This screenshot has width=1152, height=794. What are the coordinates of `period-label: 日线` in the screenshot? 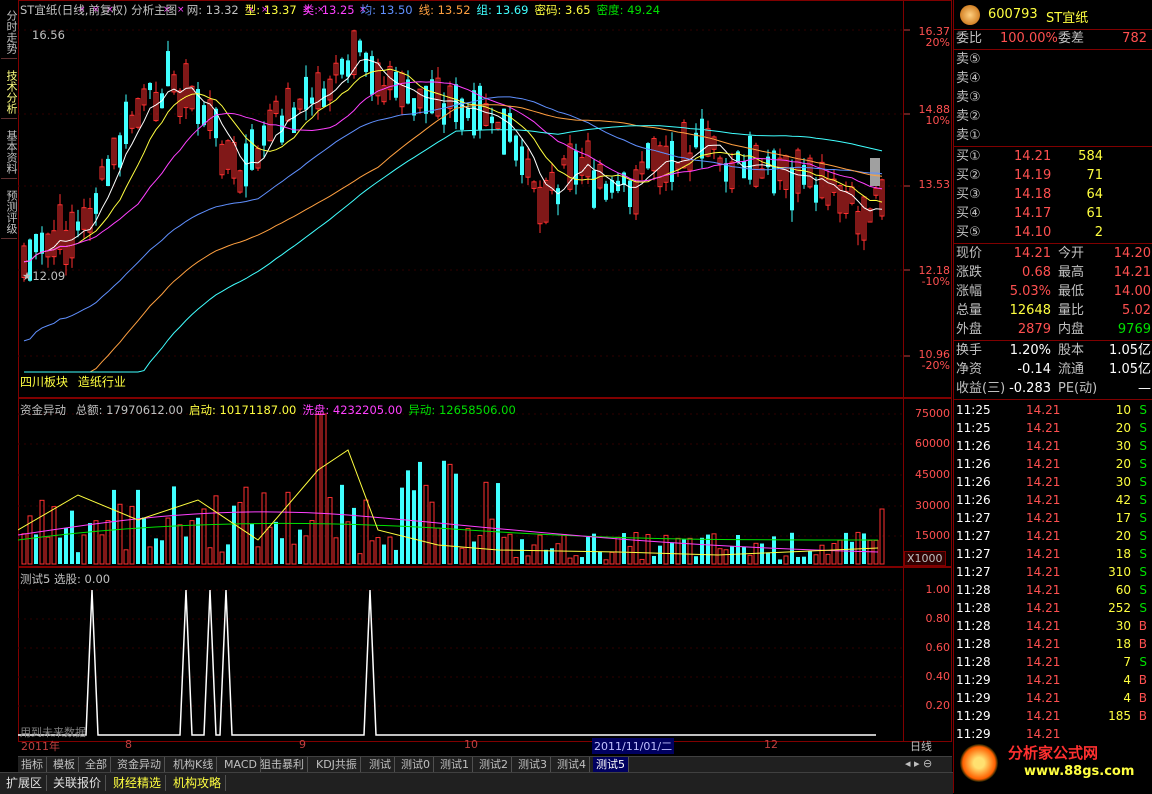 It's located at (921, 746).